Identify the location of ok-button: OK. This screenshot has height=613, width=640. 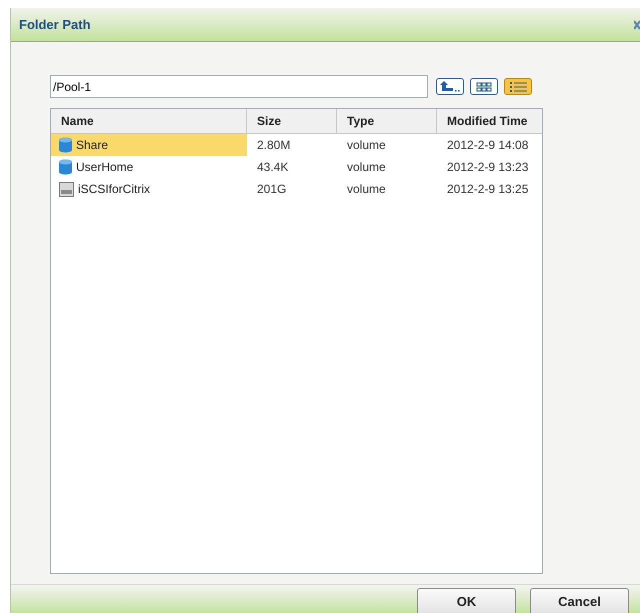
(466, 600).